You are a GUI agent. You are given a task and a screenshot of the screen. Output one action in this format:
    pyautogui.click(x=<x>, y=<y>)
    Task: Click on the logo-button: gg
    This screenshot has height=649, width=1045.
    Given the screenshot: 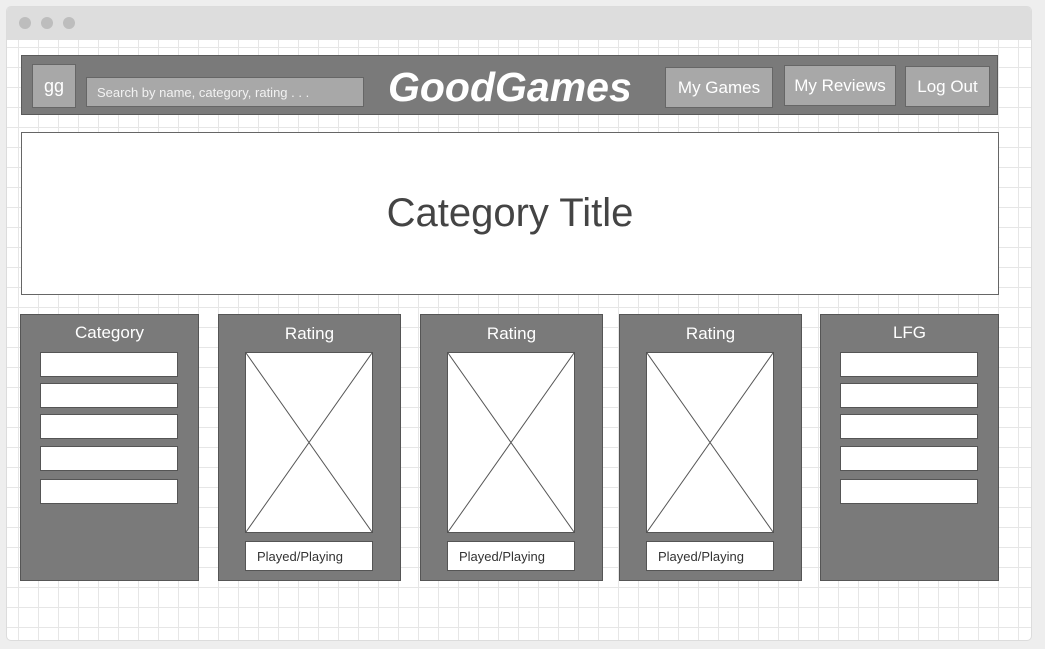 What is the action you would take?
    pyautogui.click(x=54, y=86)
    